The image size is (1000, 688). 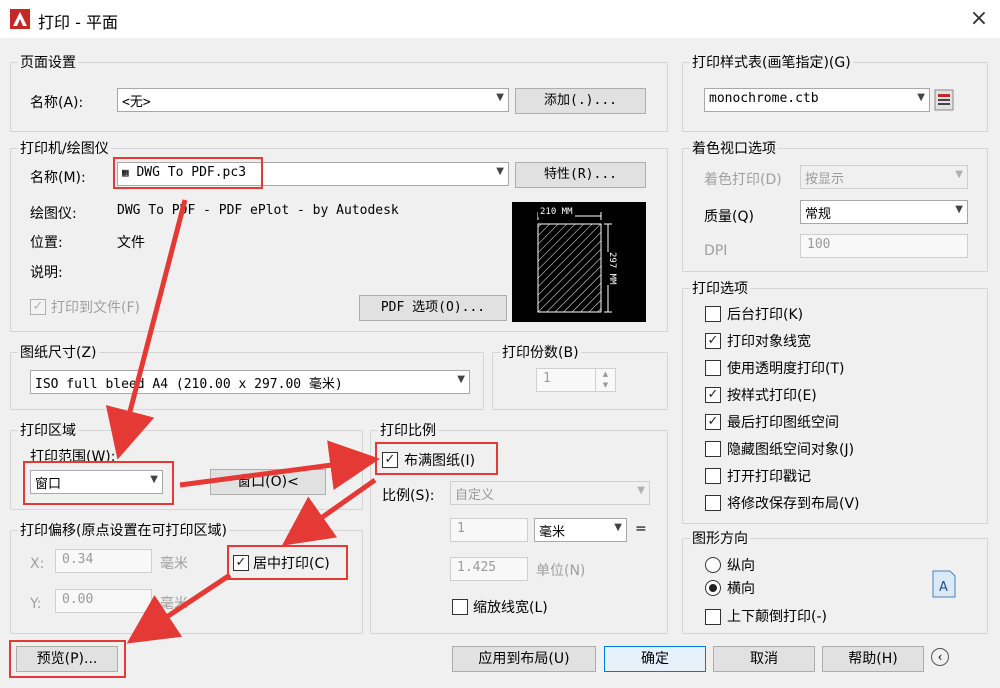 I want to click on print-to-file-checkbox: ✓, so click(x=38, y=307).